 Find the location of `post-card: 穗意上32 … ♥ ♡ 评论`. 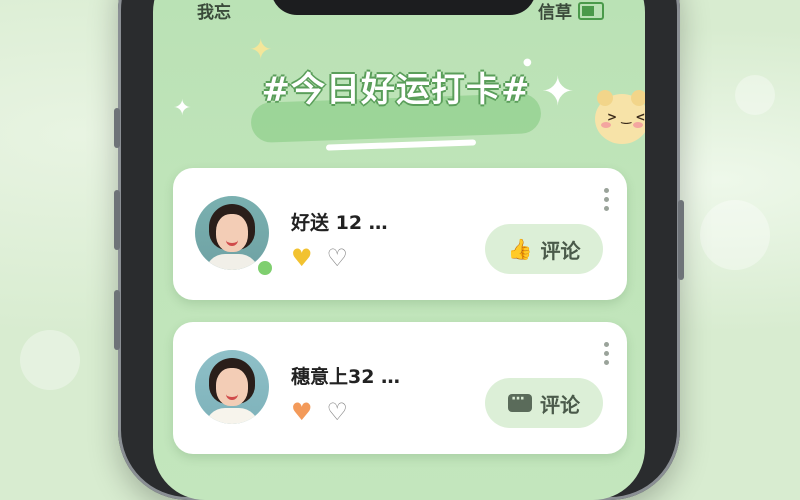

post-card: 穗意上32 … ♥ ♡ 评论 is located at coordinates (400, 388).